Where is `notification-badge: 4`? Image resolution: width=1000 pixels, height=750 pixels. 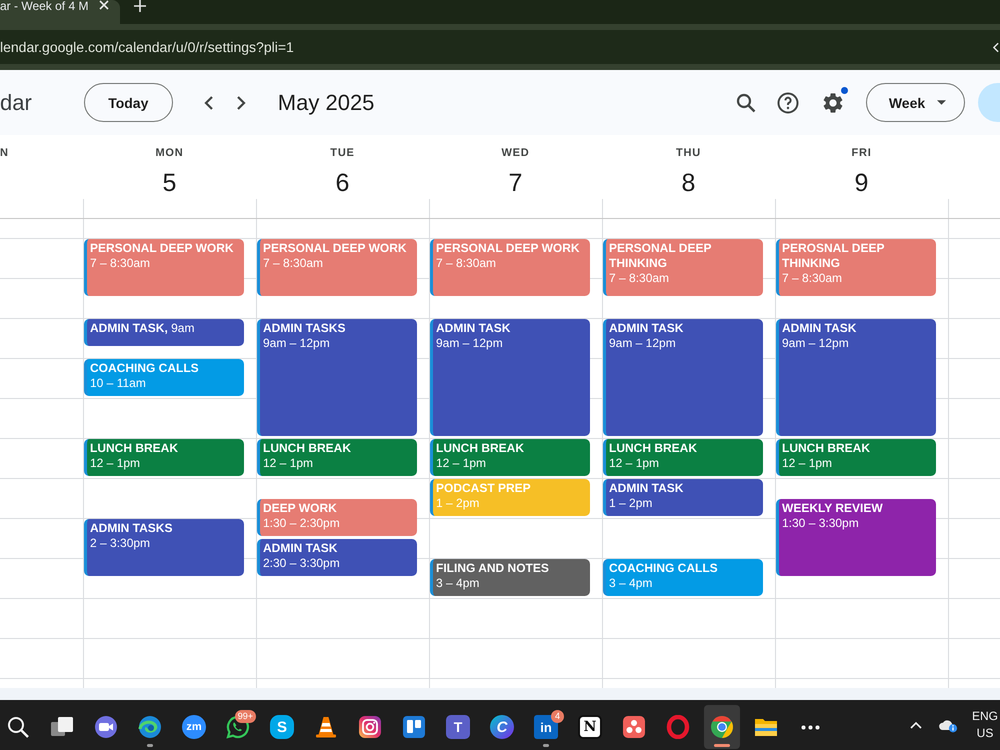 notification-badge: 4 is located at coordinates (557, 716).